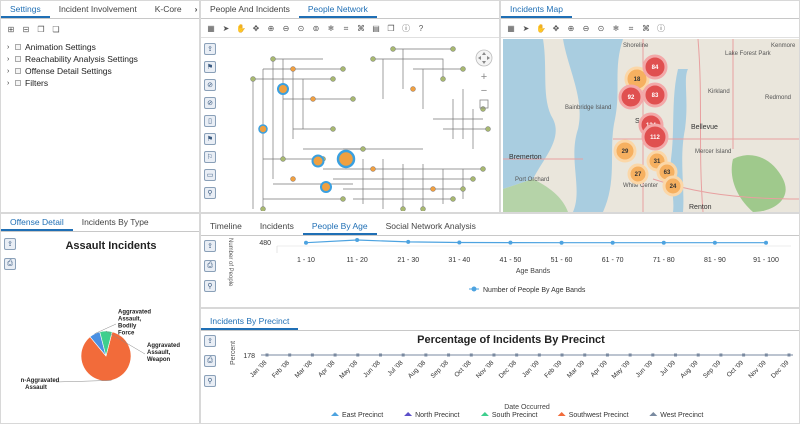  I want to click on tab-settings: Settings, so click(25, 9).